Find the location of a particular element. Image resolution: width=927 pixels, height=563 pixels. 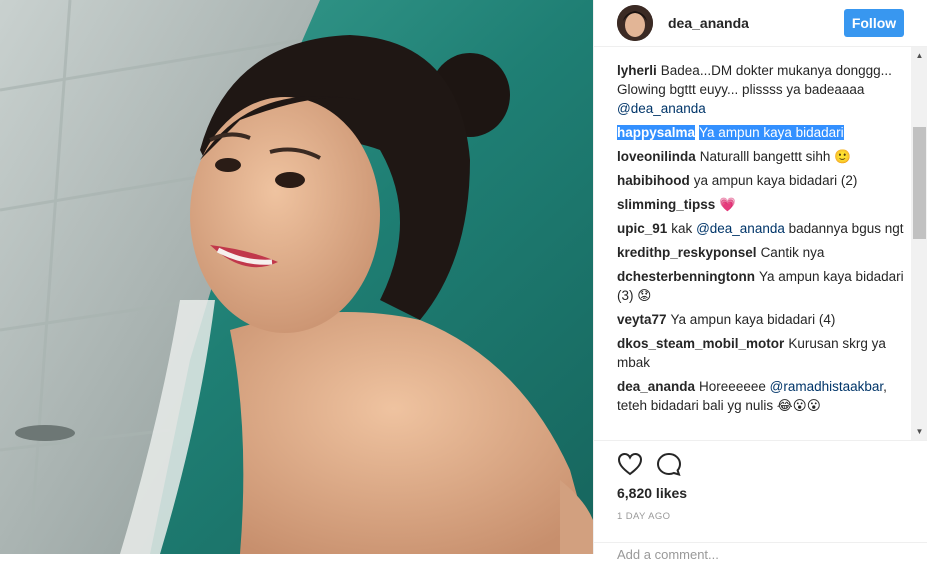

likes-count: 6,820 likes is located at coordinates (652, 493).